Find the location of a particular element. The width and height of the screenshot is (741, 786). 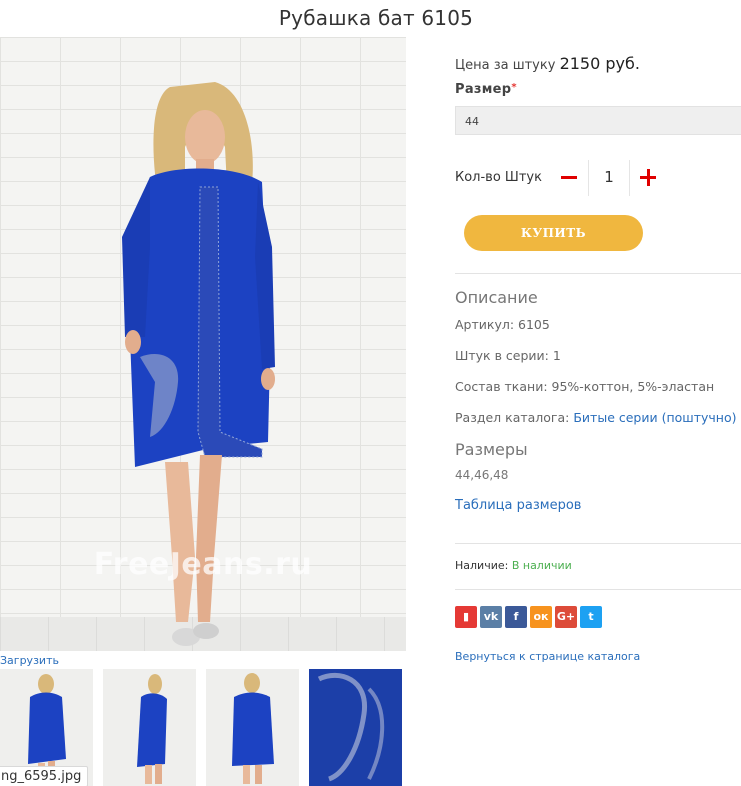

thumbnail-filename: ng_6595.jpg is located at coordinates (44, 776).